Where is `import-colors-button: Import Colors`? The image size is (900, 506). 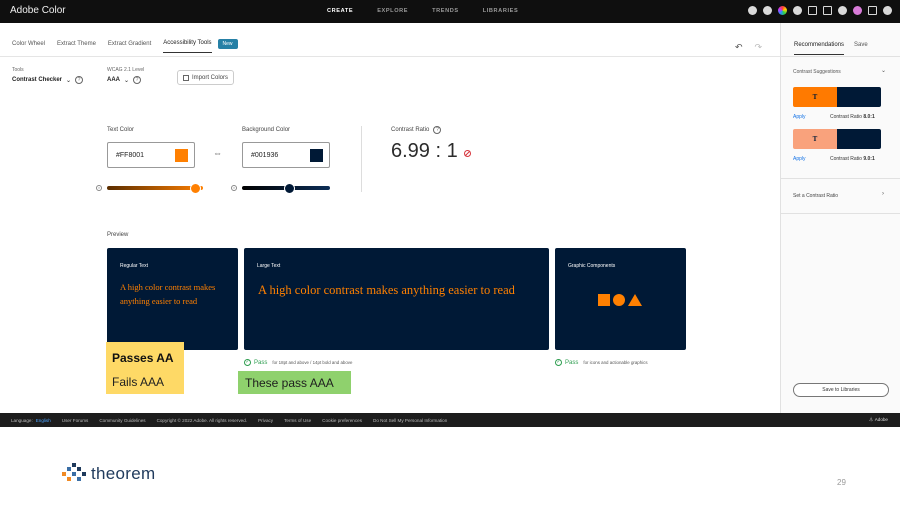 import-colors-button: Import Colors is located at coordinates (205, 77).